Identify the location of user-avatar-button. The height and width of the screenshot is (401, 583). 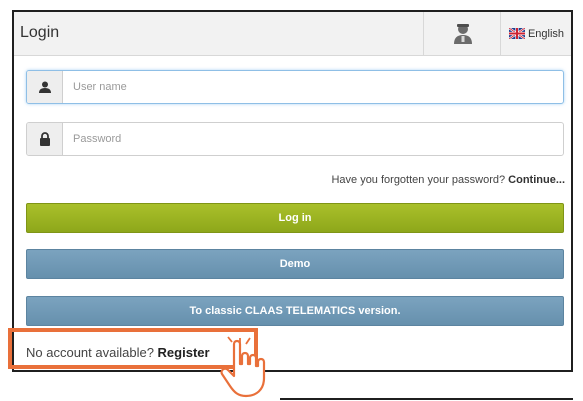
(462, 33).